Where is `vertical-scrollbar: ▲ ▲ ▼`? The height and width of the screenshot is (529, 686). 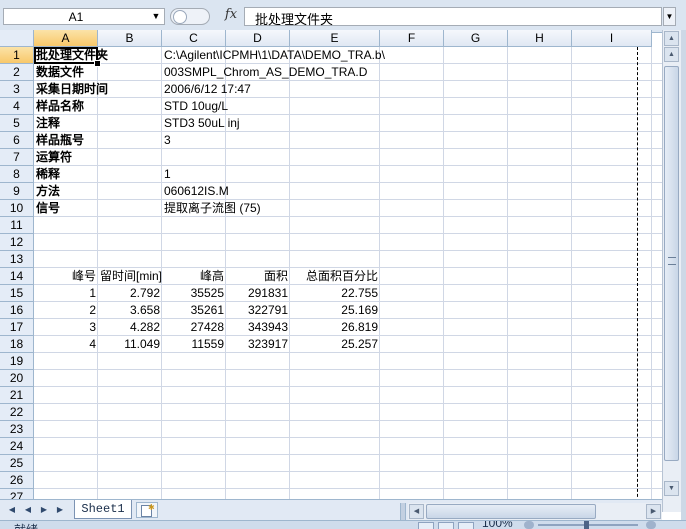 vertical-scrollbar: ▲ ▲ ▼ is located at coordinates (671, 271).